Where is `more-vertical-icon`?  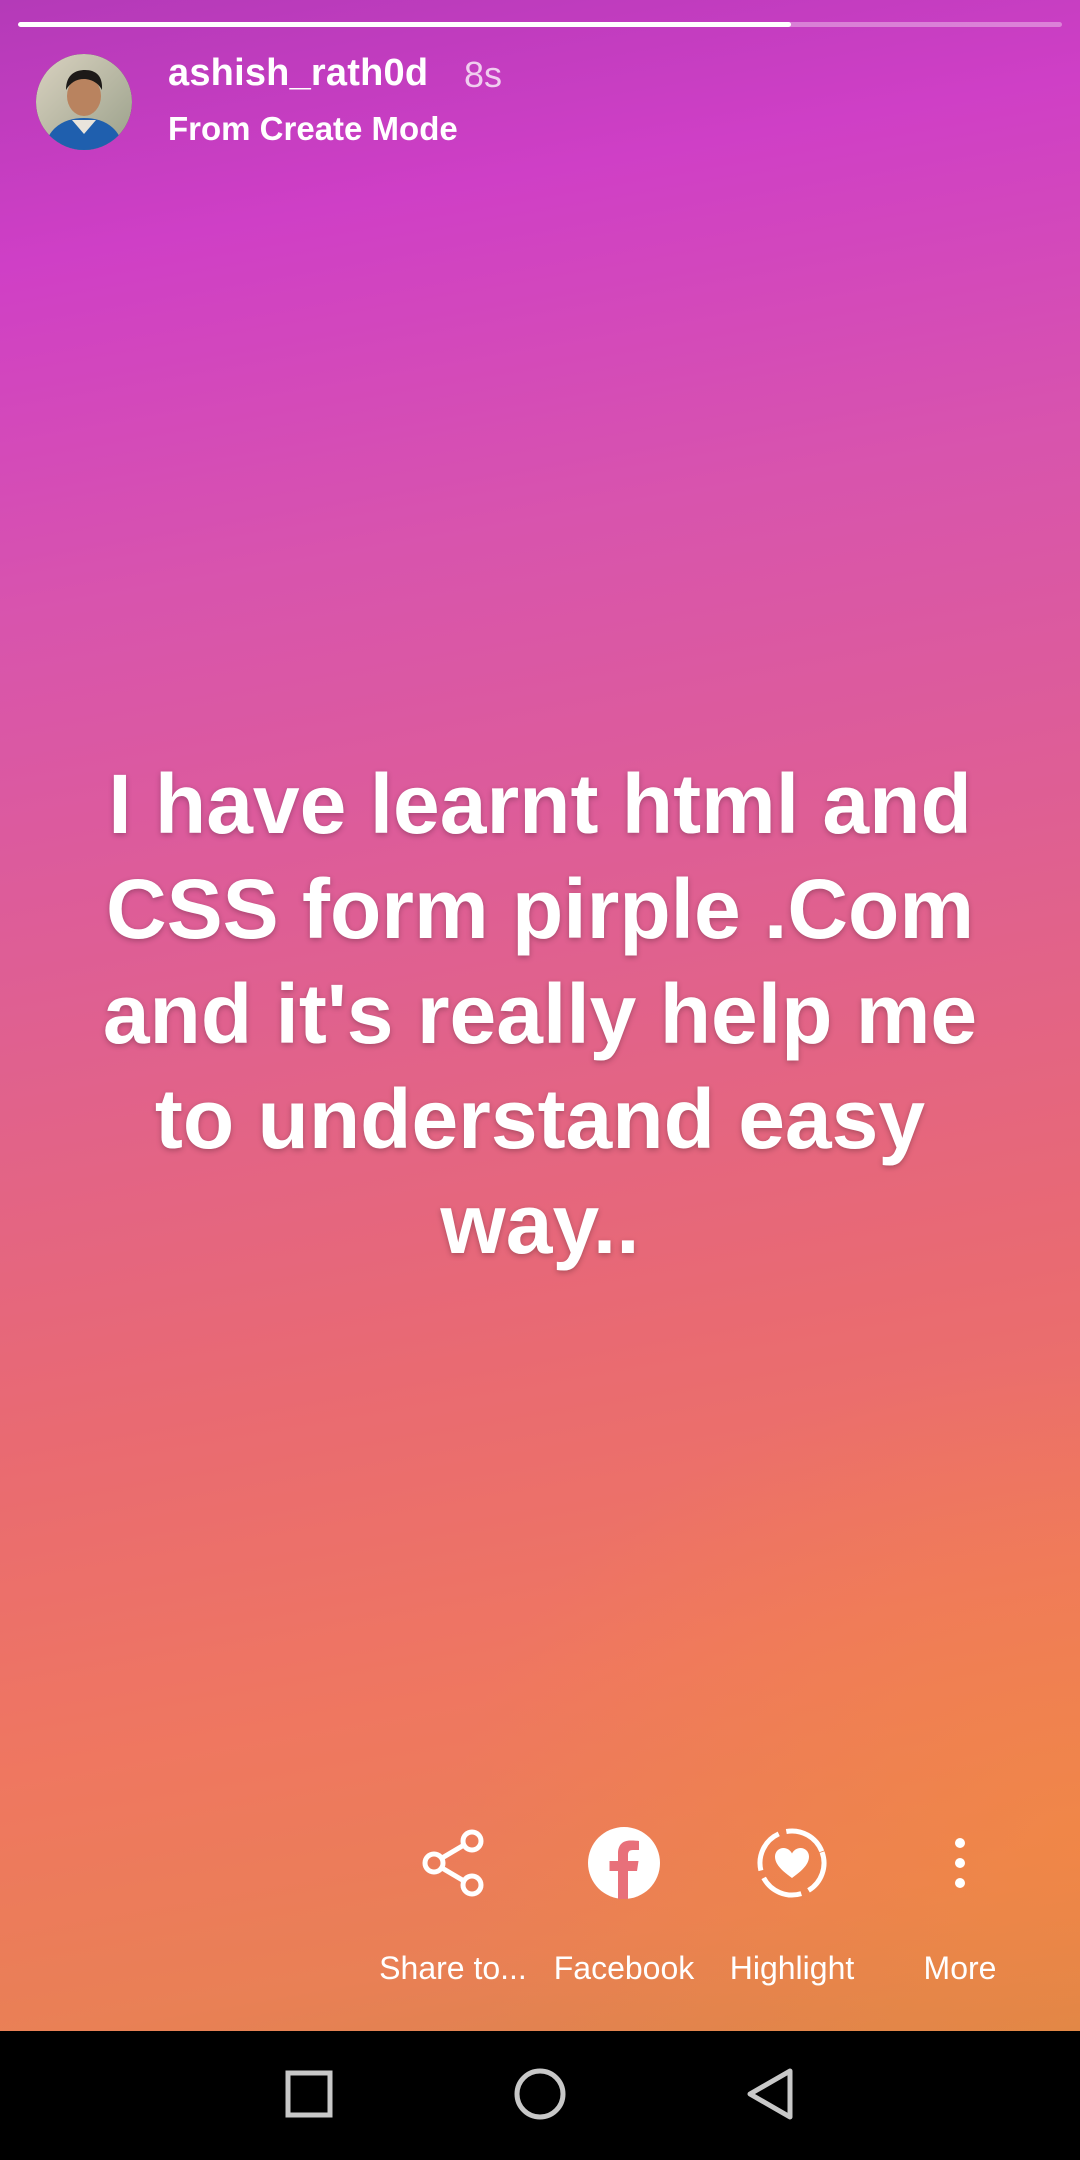 more-vertical-icon is located at coordinates (960, 1865).